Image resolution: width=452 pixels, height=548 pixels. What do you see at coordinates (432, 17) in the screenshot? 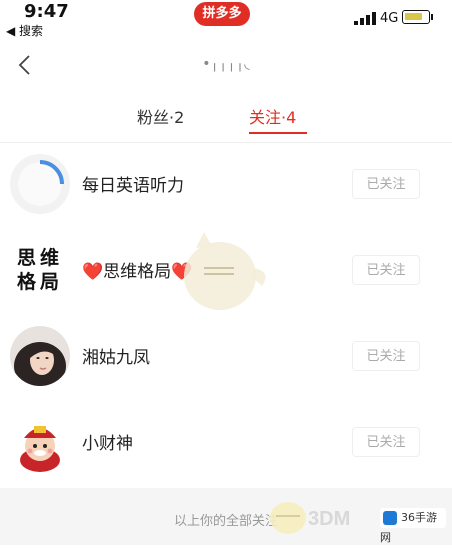
I see `battery-tip` at bounding box center [432, 17].